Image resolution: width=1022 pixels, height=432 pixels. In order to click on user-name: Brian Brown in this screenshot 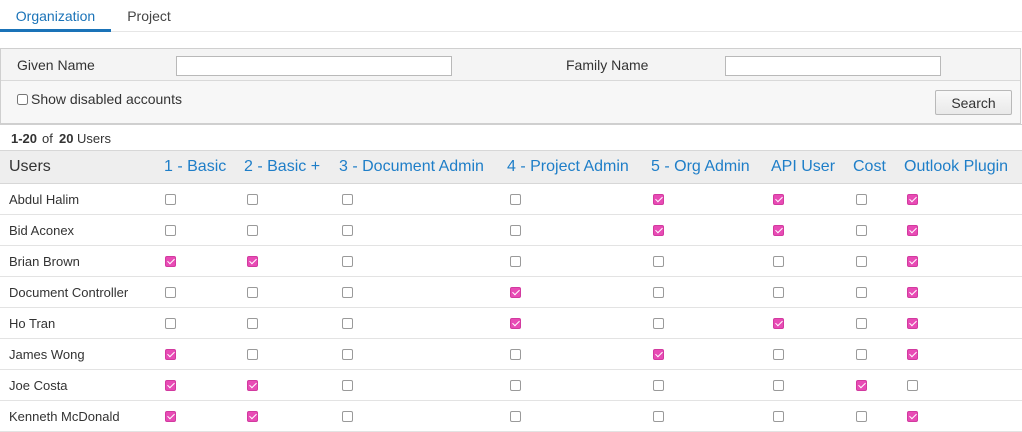, I will do `click(44, 261)`.